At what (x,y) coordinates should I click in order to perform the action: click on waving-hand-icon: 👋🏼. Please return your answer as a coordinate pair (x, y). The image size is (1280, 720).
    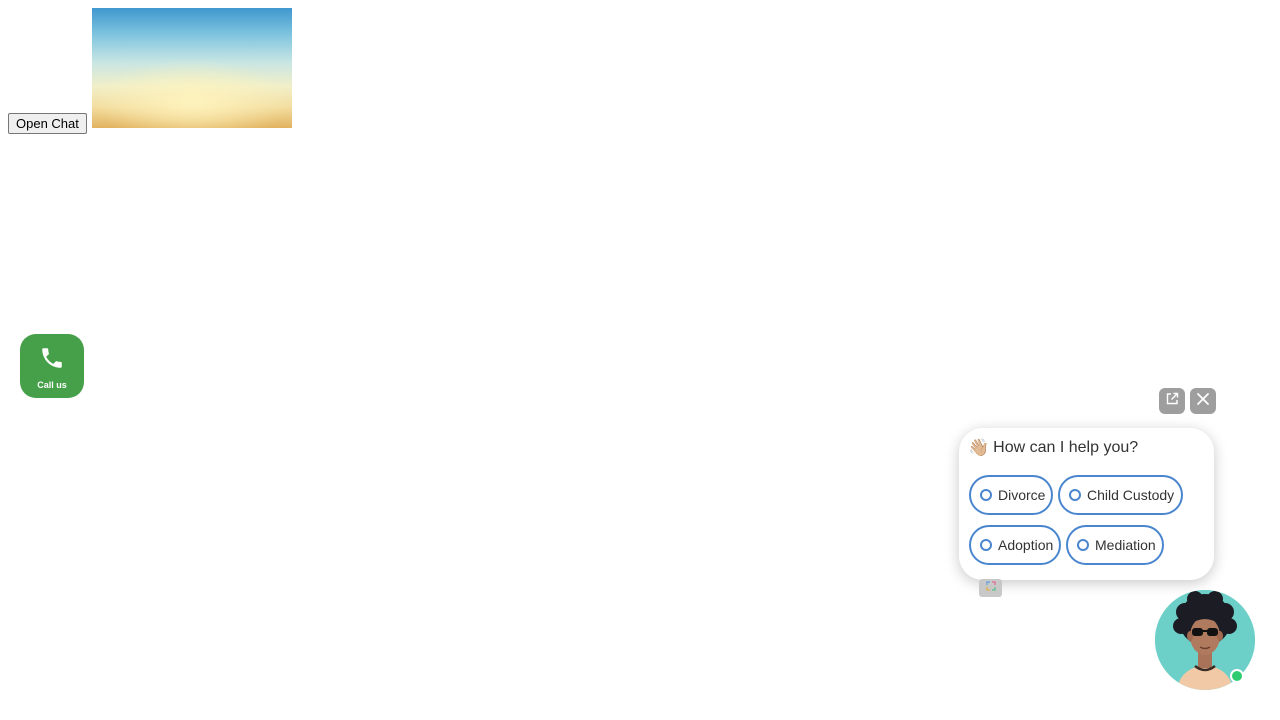
    Looking at the image, I should click on (979, 447).